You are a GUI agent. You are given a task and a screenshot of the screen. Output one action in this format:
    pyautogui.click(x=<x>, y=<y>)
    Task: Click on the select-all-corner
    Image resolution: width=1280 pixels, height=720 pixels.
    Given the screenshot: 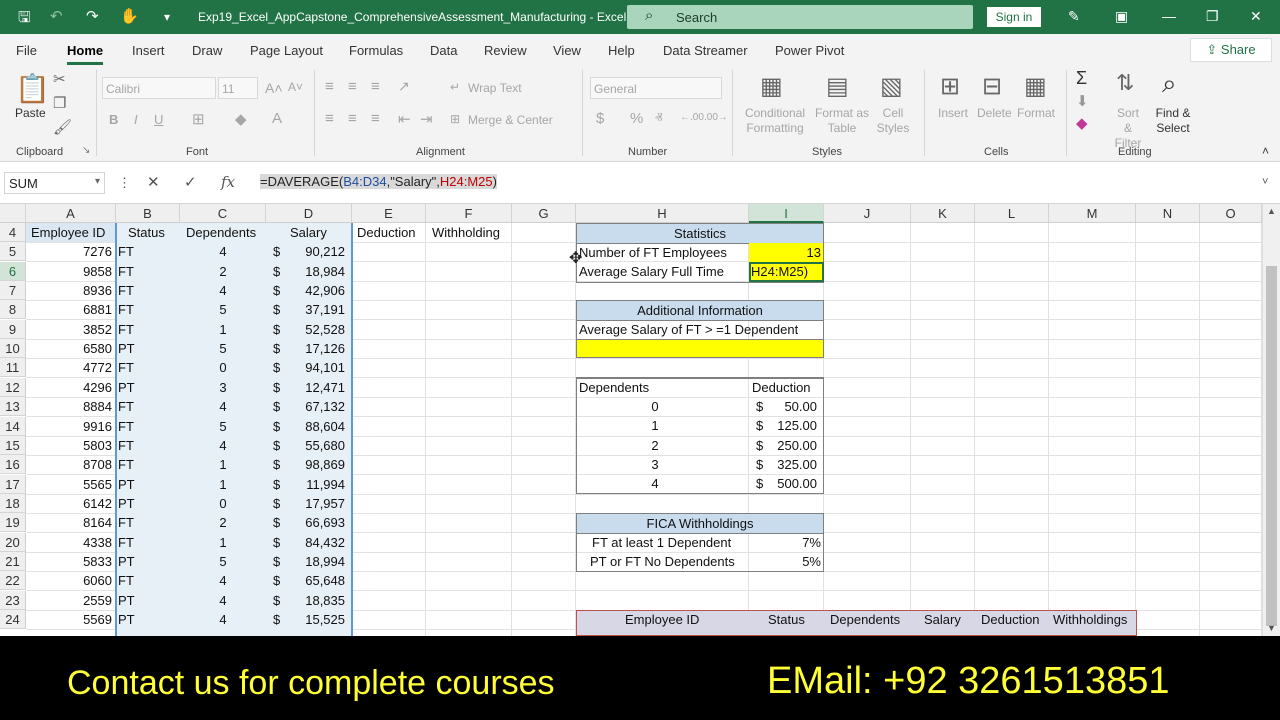 What is the action you would take?
    pyautogui.click(x=13, y=213)
    